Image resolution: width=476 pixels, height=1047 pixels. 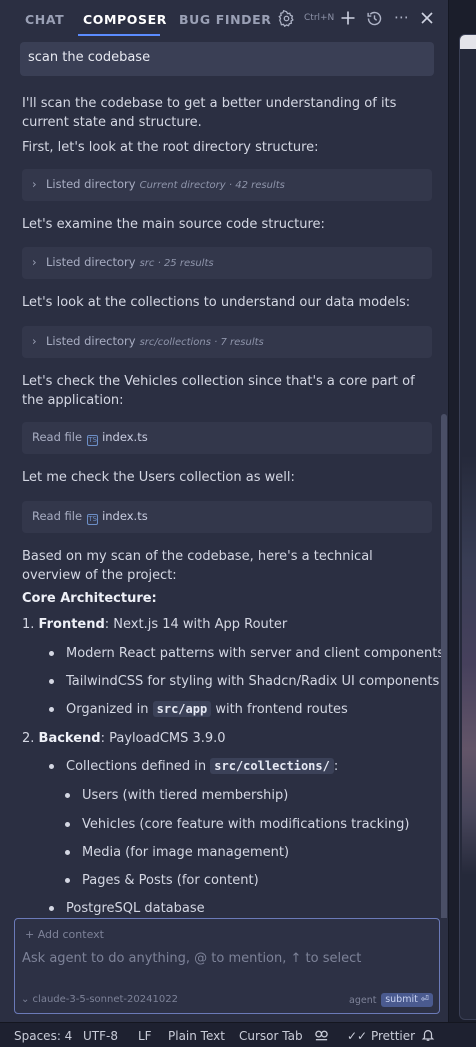 What do you see at coordinates (467, 527) in the screenshot?
I see `editor-preview-sliver` at bounding box center [467, 527].